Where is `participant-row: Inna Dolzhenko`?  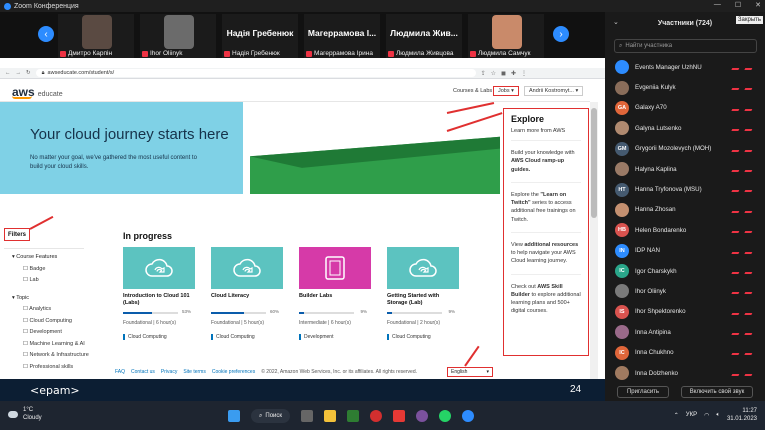 participant-row: Inna Dolzhenko is located at coordinates (685, 373).